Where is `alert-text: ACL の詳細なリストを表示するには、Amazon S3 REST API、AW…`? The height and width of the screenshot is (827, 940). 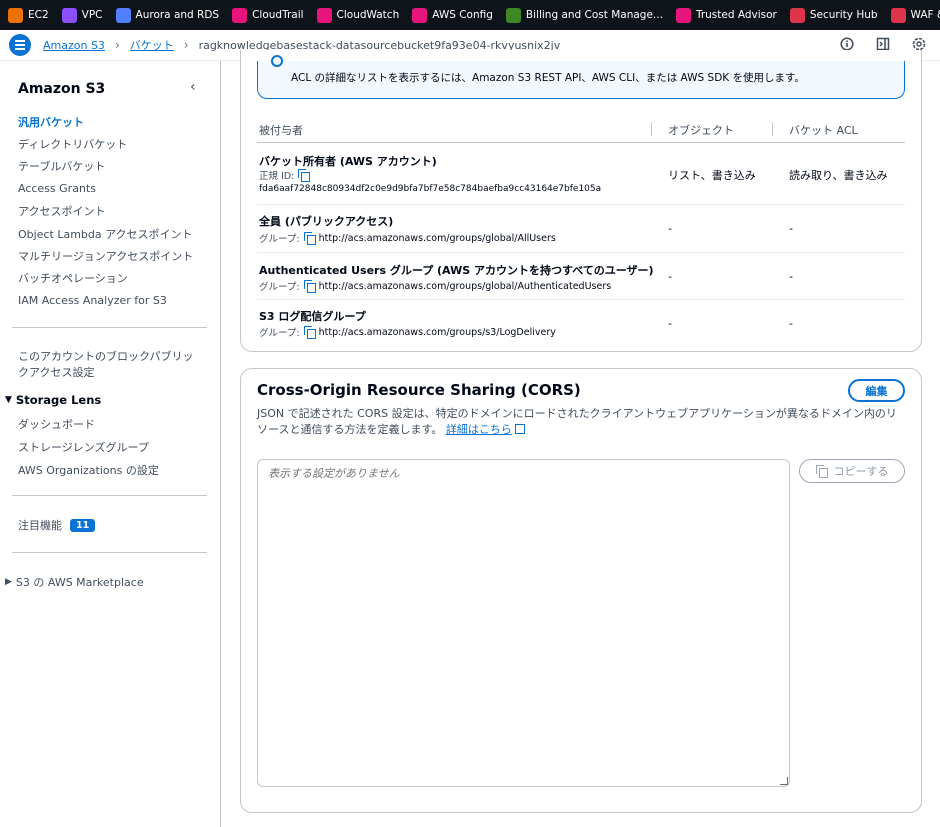
alert-text: ACL の詳細なリストを表示するには、Amazon S3 REST API、AW… is located at coordinates (548, 78).